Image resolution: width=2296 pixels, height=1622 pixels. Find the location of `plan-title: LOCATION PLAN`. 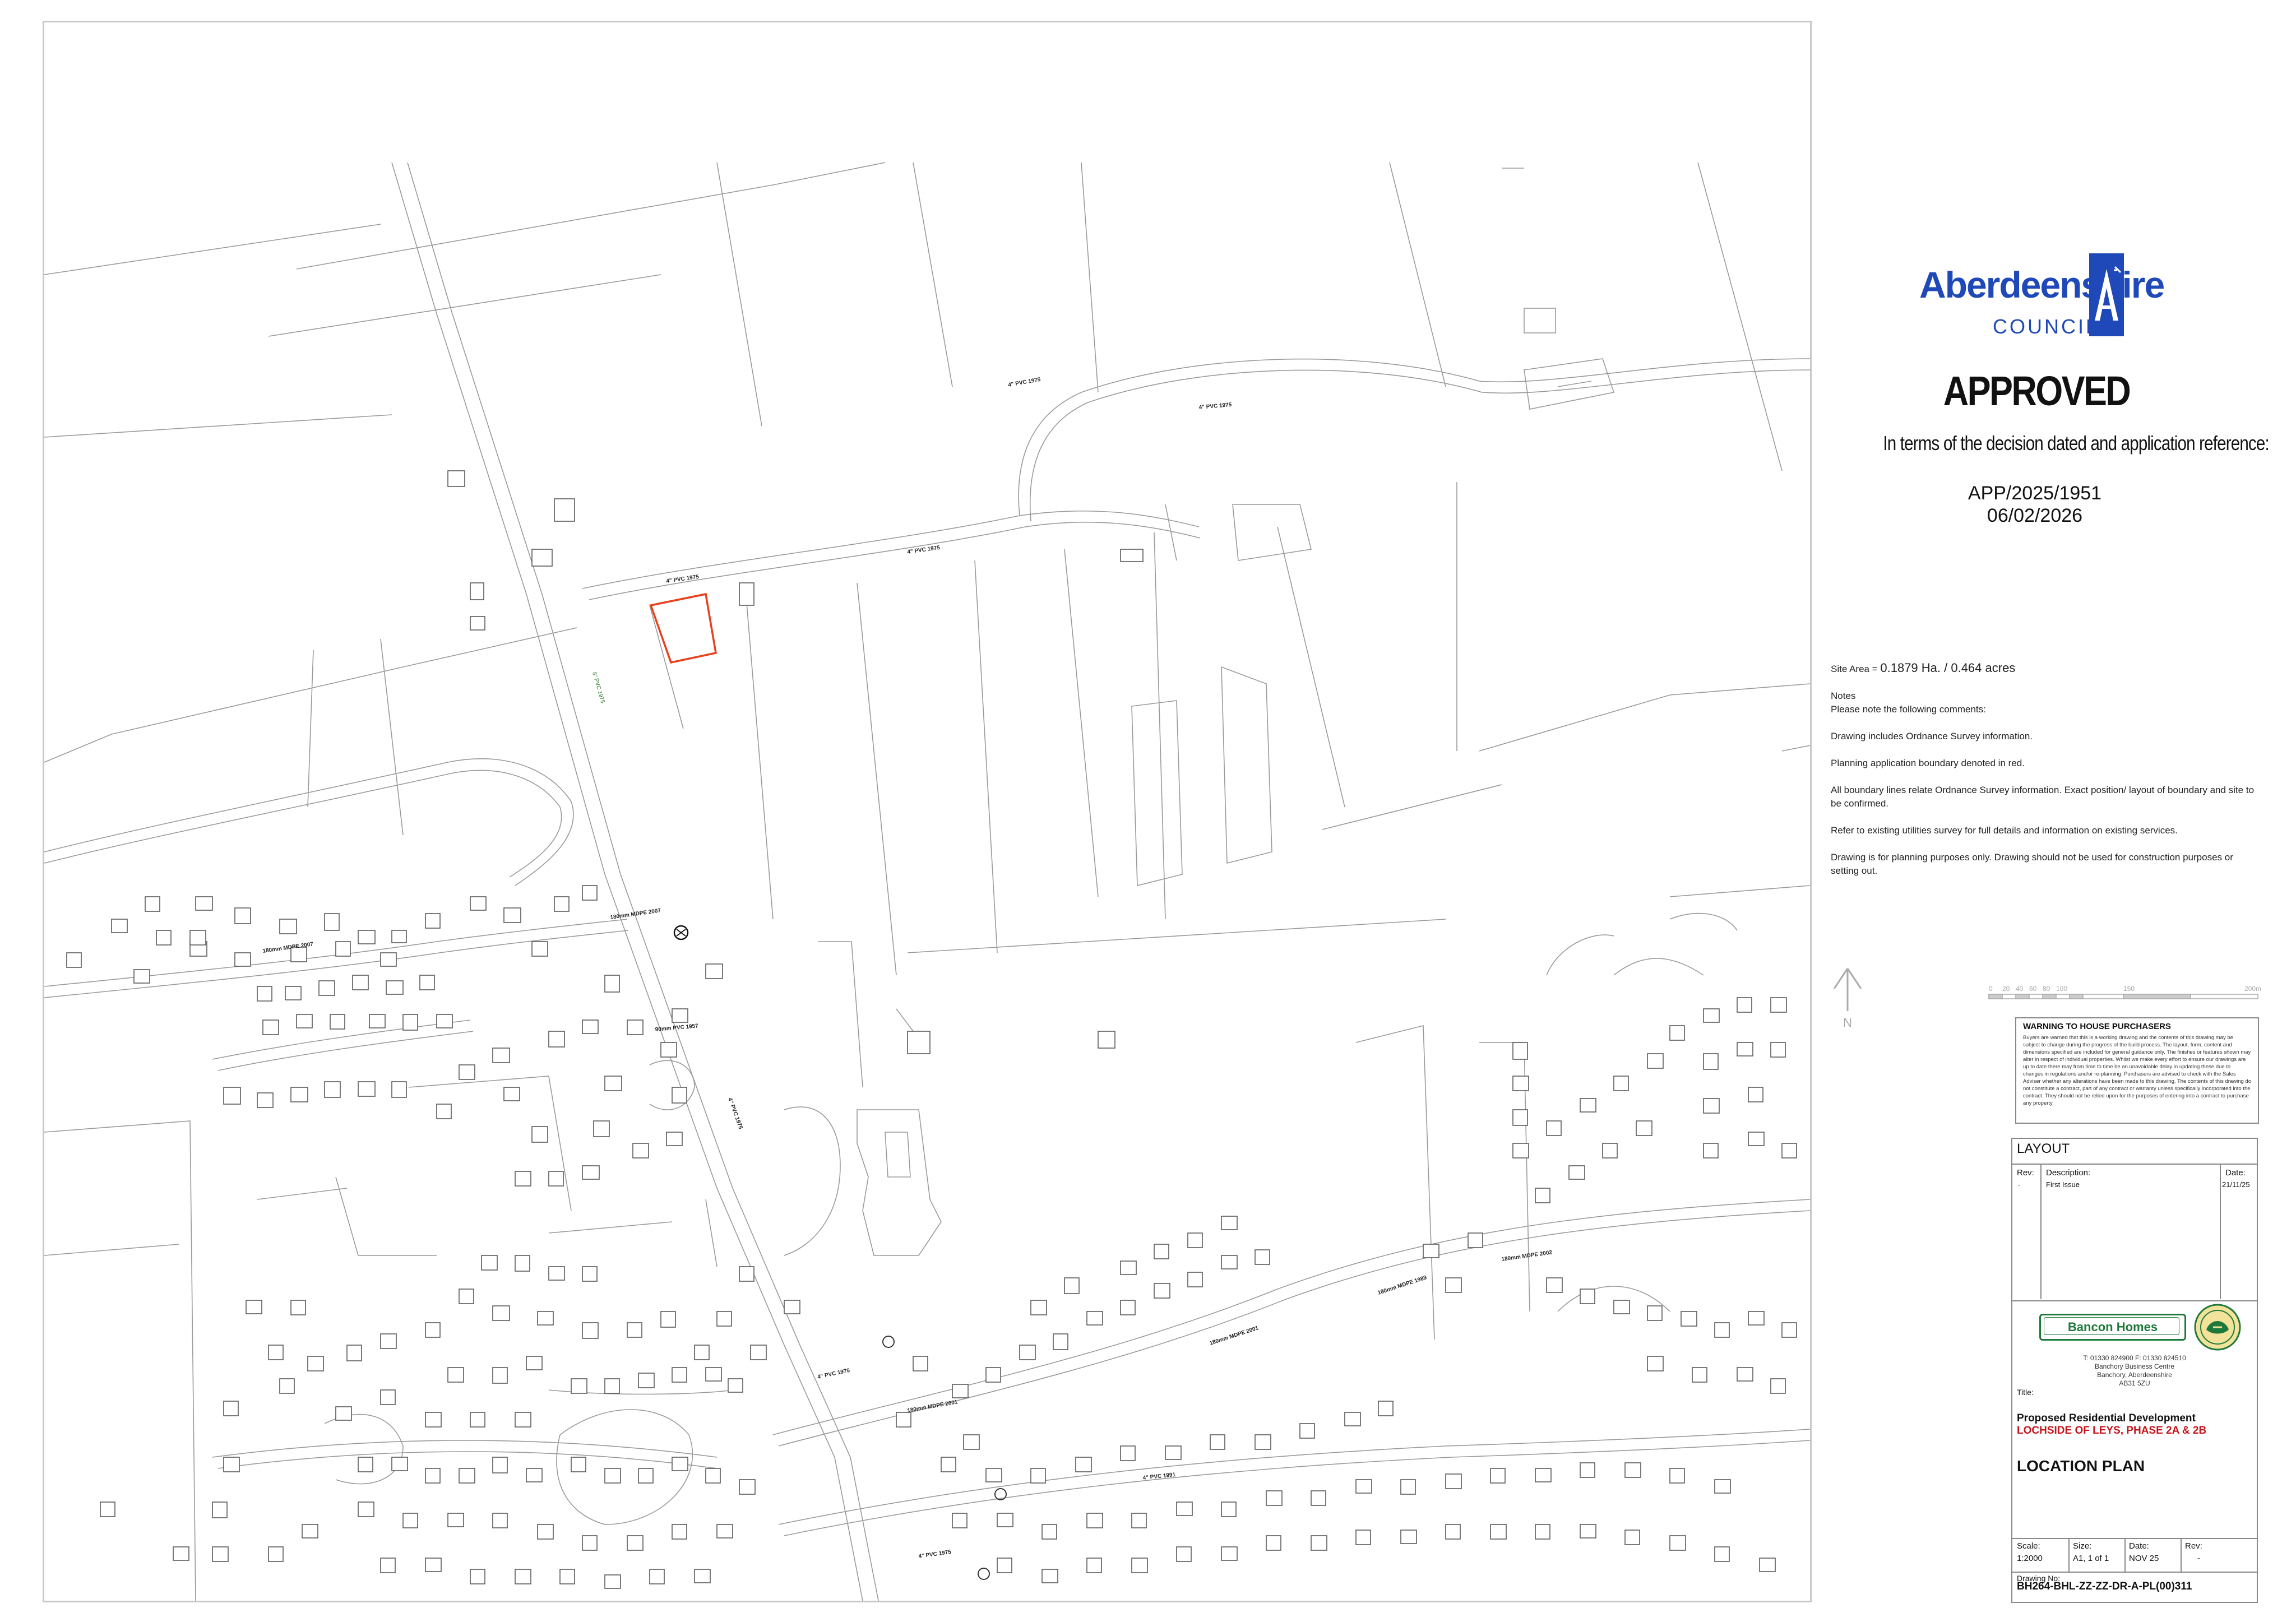

plan-title: LOCATION PLAN is located at coordinates (2081, 1466).